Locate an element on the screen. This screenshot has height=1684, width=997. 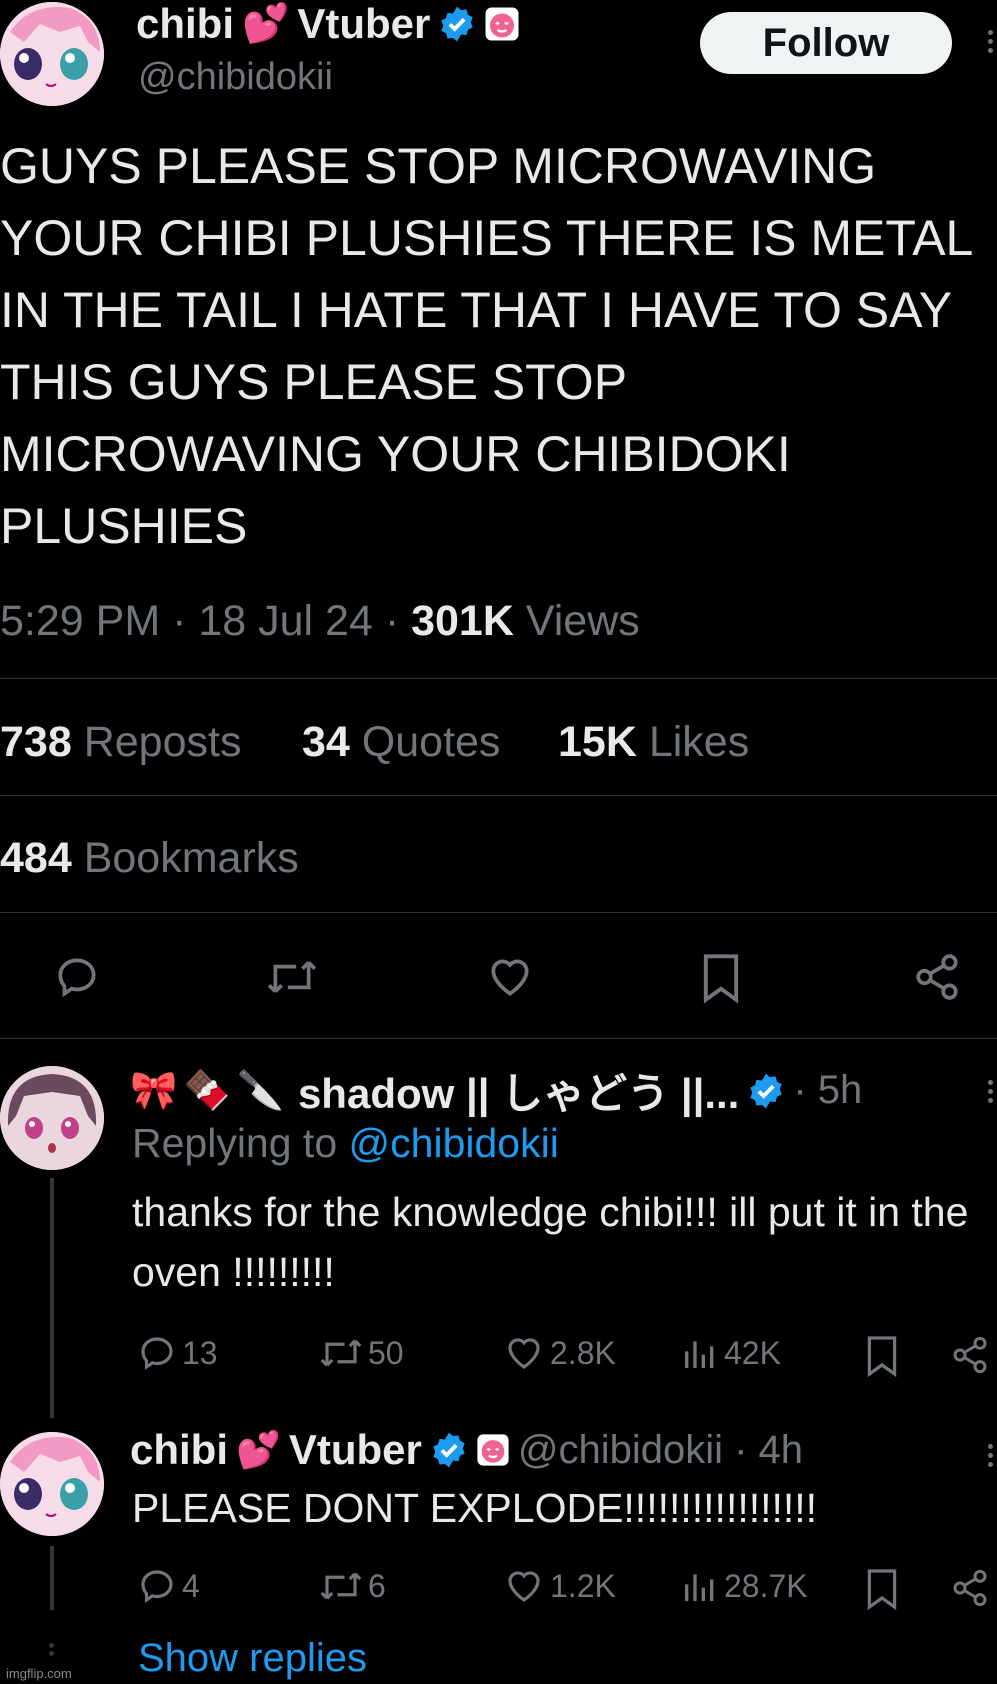
views-button: 42K is located at coordinates (730, 1353).